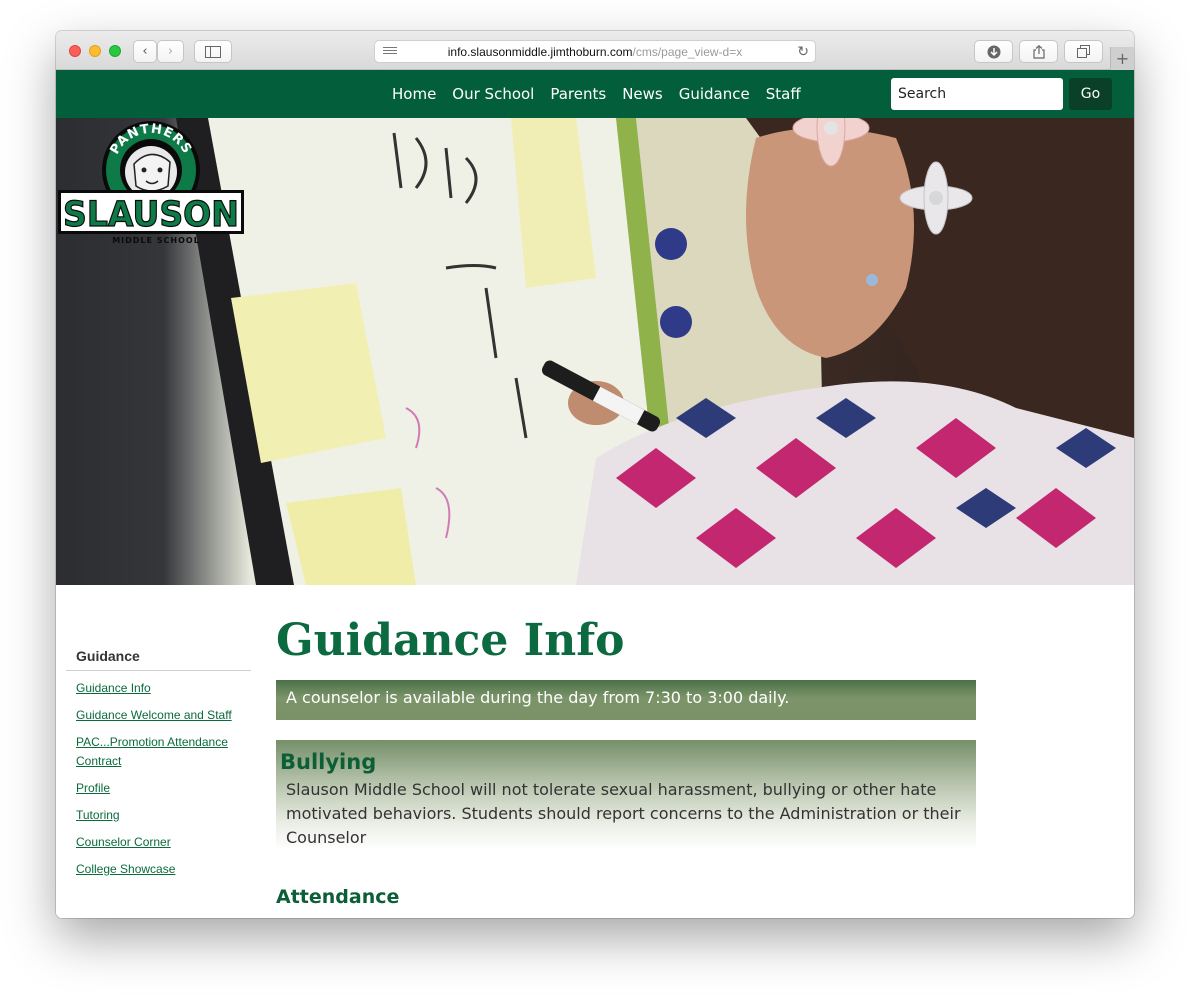 The width and height of the screenshot is (1190, 999). I want to click on sidebar-item-pac: PAC...Promotion Attendance Contract, so click(152, 751).